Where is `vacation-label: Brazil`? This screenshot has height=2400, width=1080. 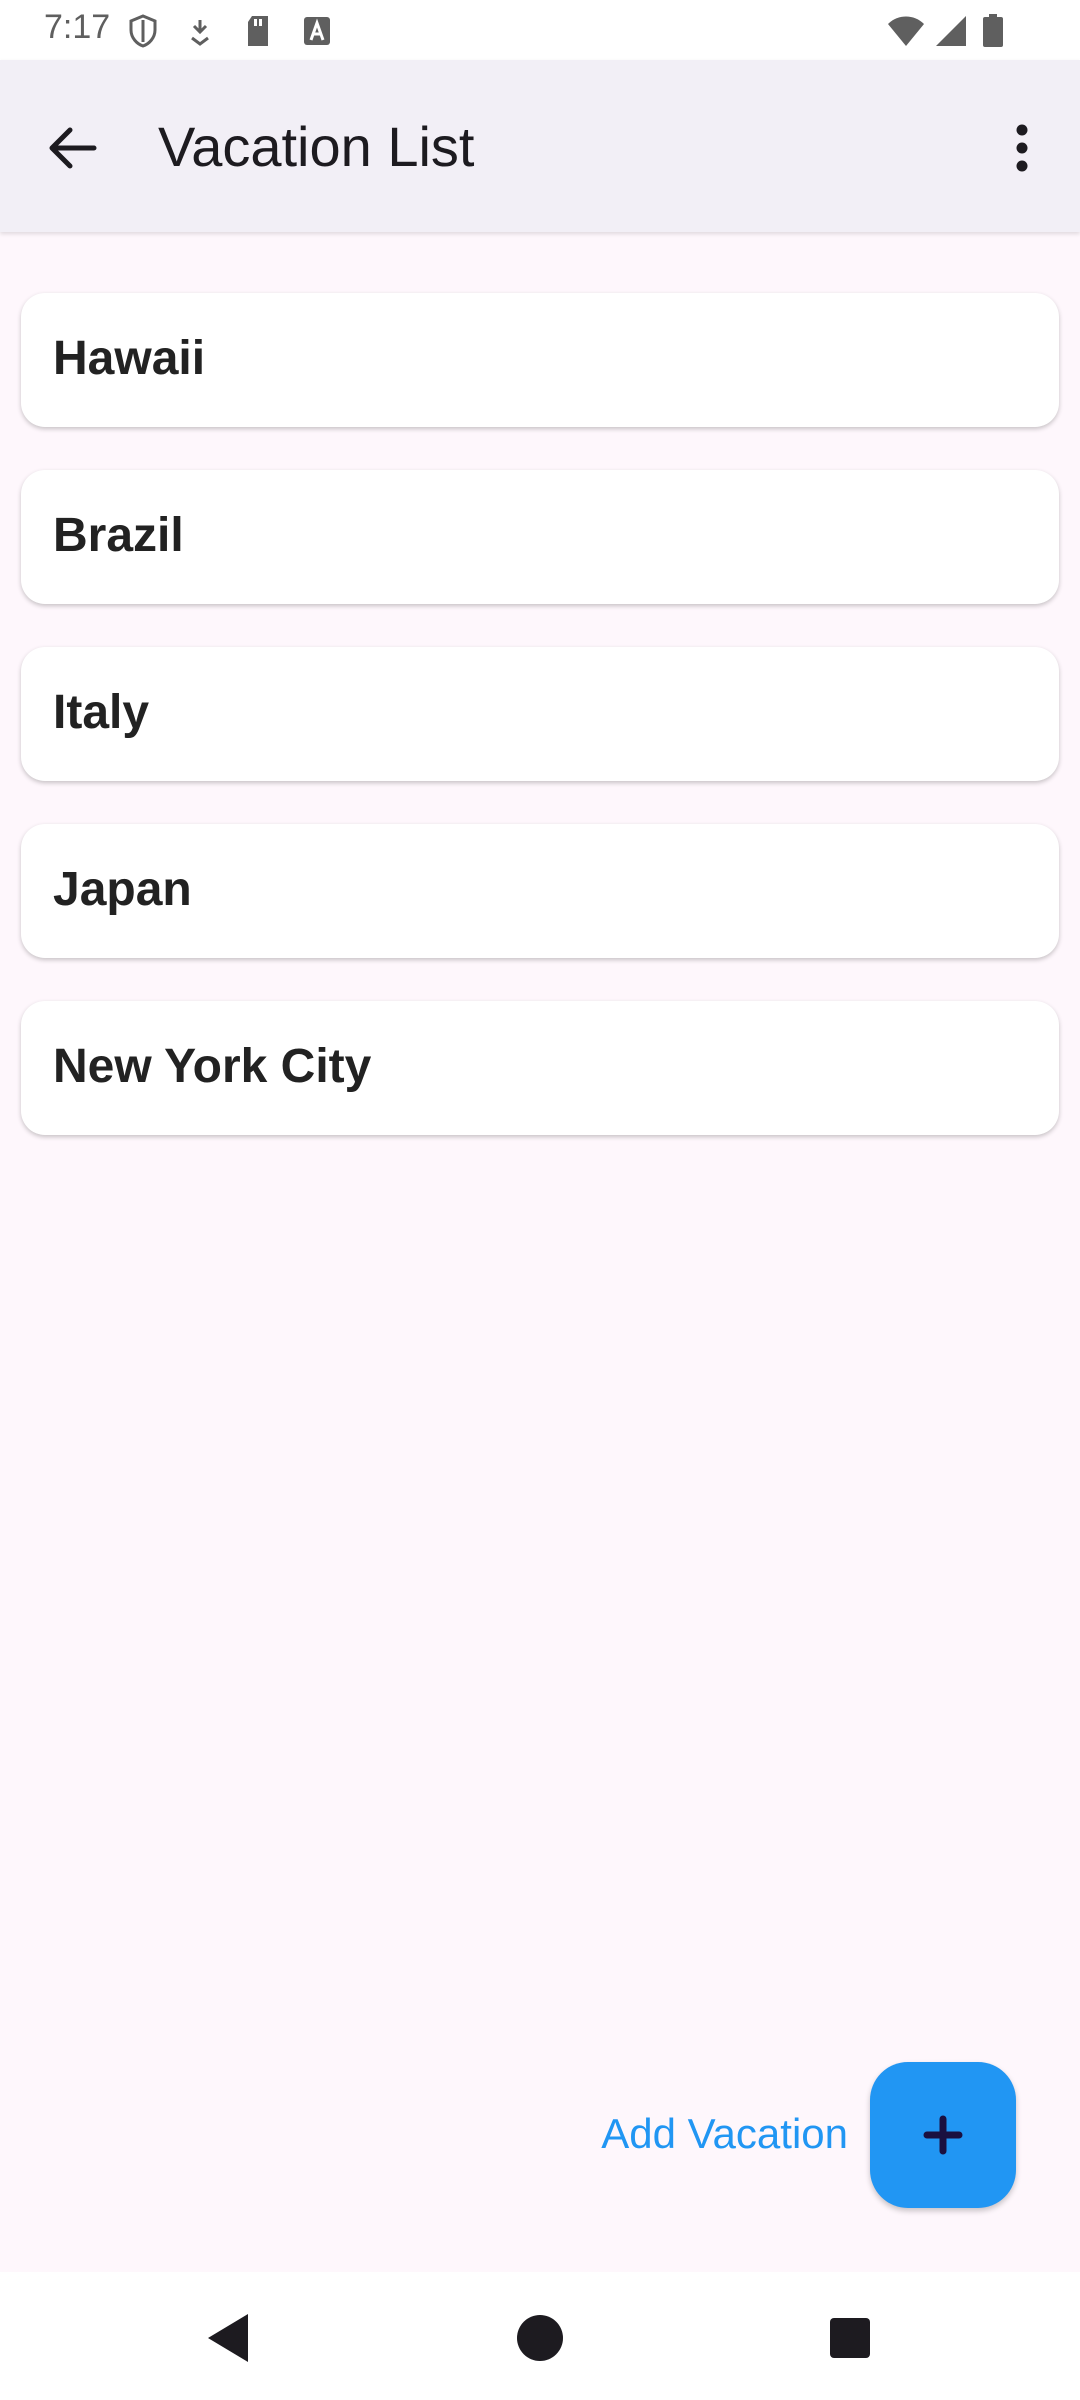 vacation-label: Brazil is located at coordinates (118, 535).